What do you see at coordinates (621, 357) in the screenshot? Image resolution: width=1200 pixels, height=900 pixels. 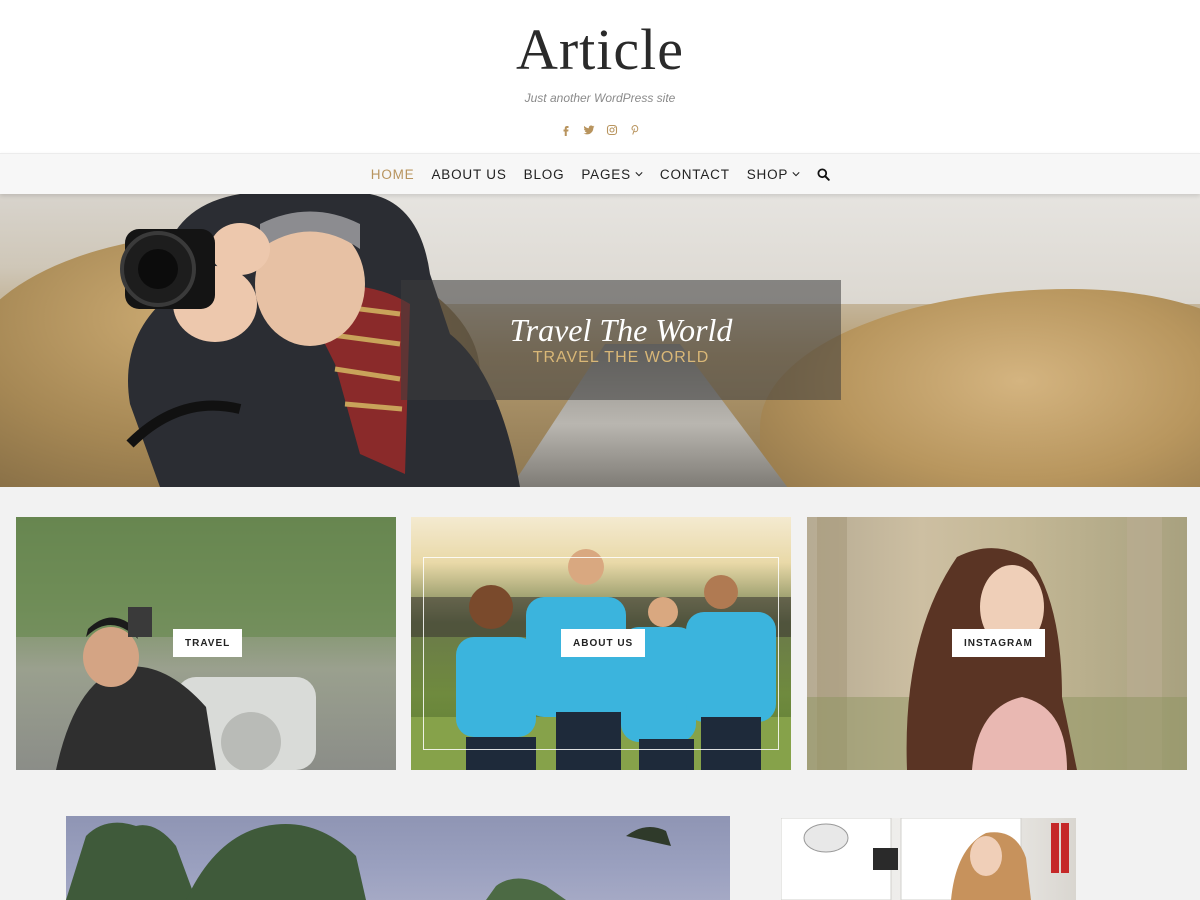 I see `hero-subtitle: TRAVEL THE WORLD` at bounding box center [621, 357].